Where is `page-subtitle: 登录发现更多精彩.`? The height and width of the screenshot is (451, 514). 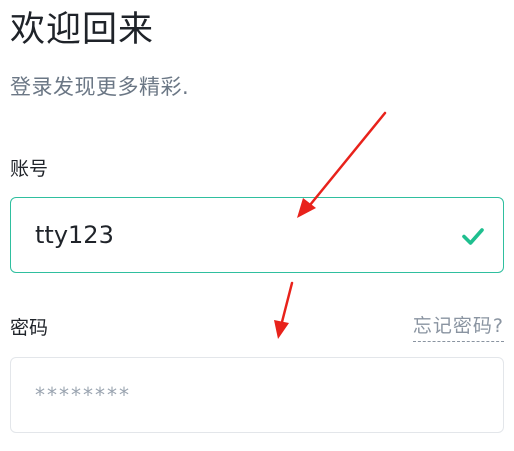
page-subtitle: 登录发现更多精彩. is located at coordinates (100, 87).